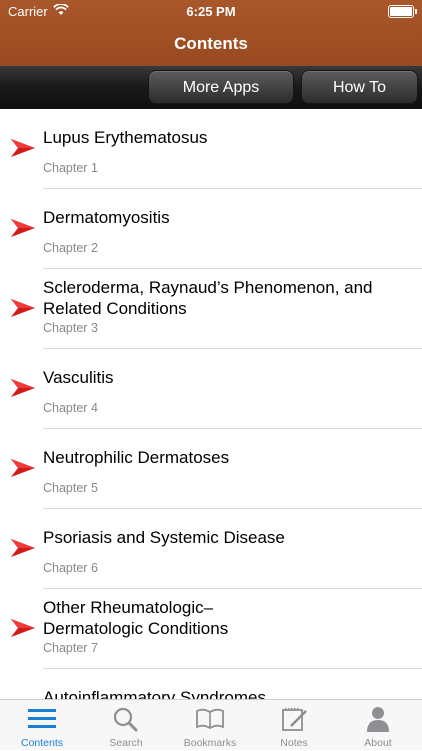  I want to click on tab-bookmarks: Bookmarks, so click(210, 725).